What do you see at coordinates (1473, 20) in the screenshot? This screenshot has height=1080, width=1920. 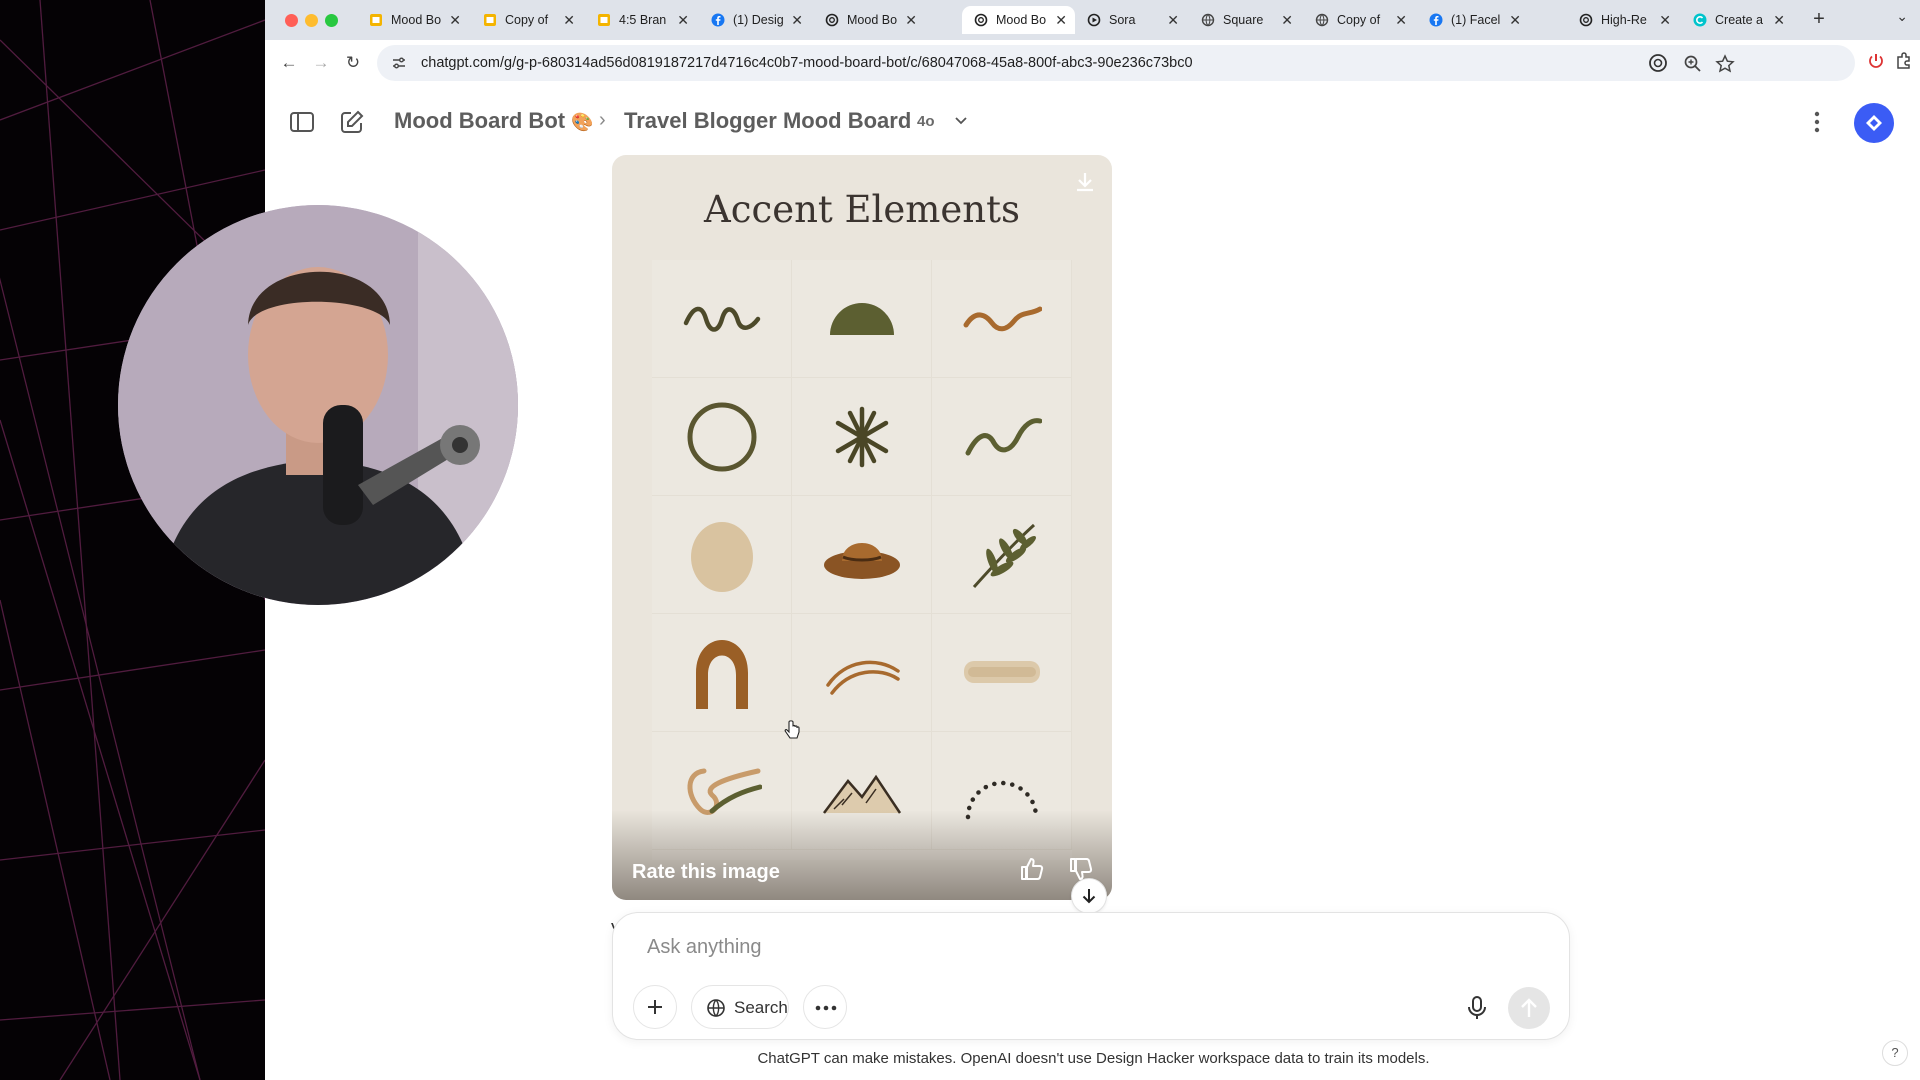 I see `tab-9: (1) Facel ✕` at bounding box center [1473, 20].